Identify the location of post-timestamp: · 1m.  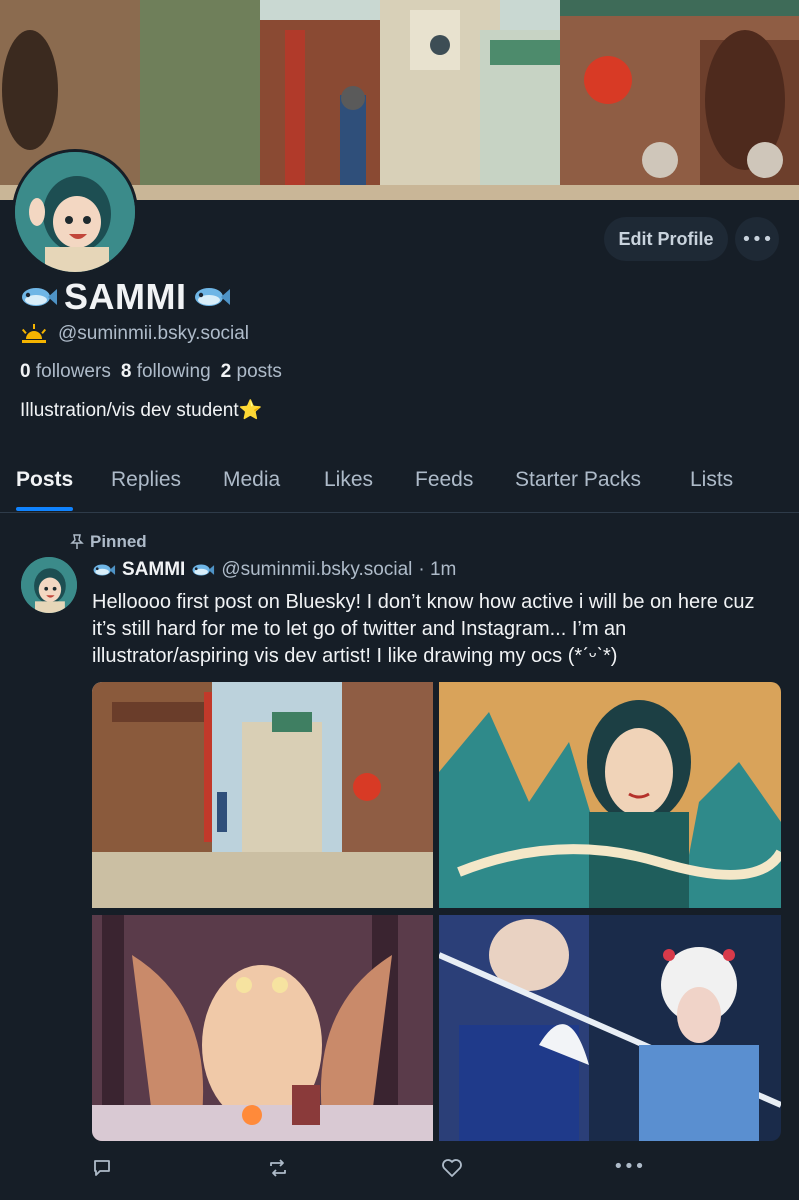
(437, 570).